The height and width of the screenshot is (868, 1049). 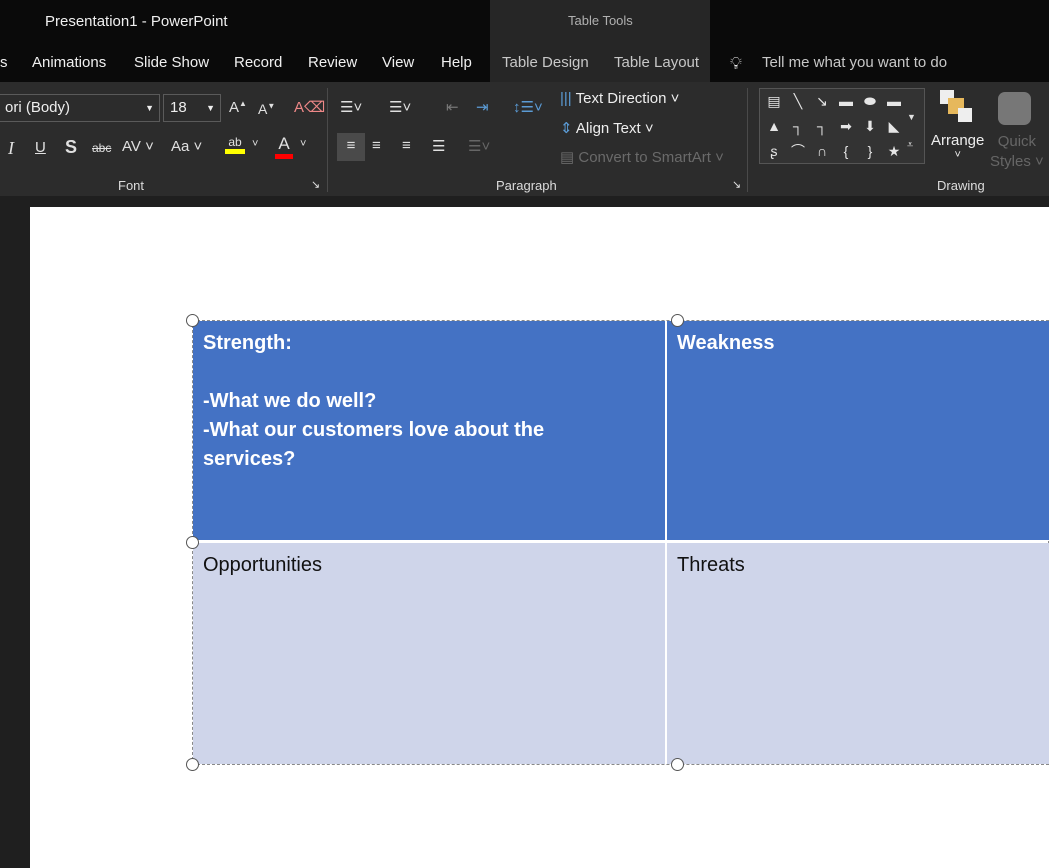 What do you see at coordinates (235, 144) in the screenshot?
I see `highlight-icon: ab` at bounding box center [235, 144].